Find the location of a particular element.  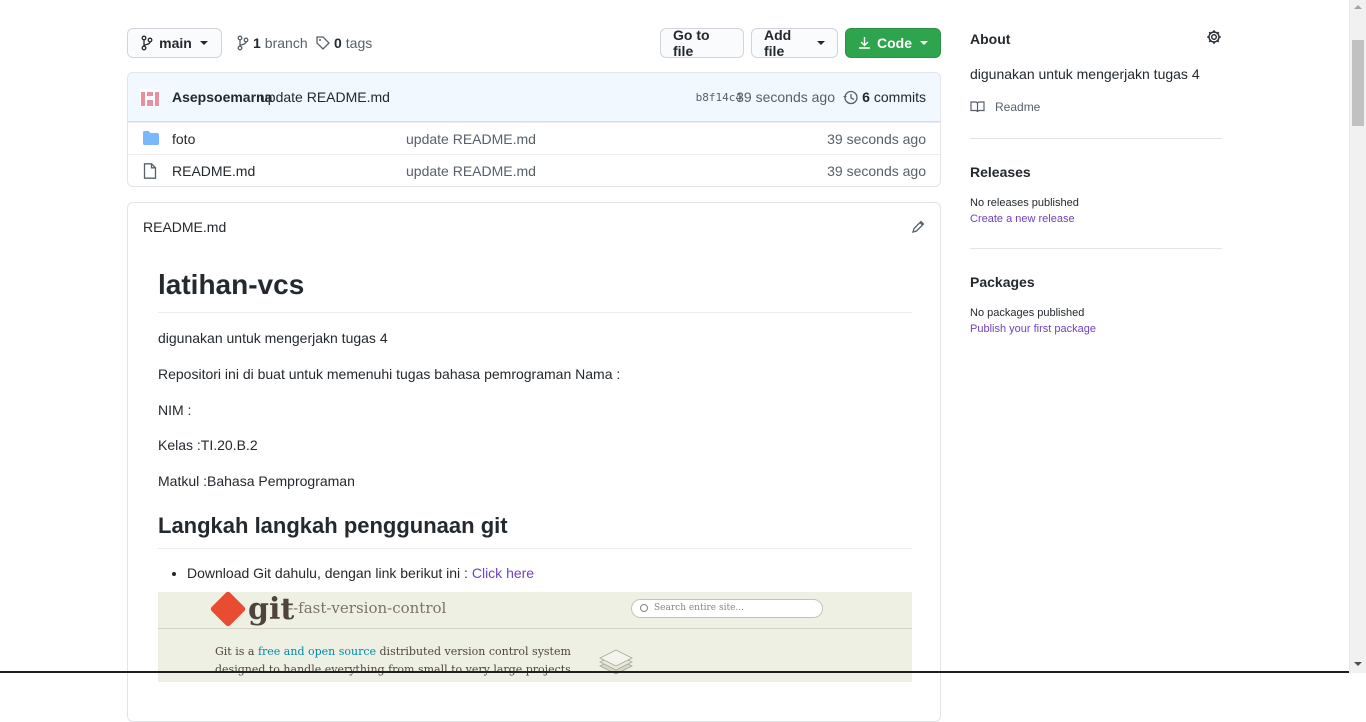

branch-count: 1 is located at coordinates (257, 43).